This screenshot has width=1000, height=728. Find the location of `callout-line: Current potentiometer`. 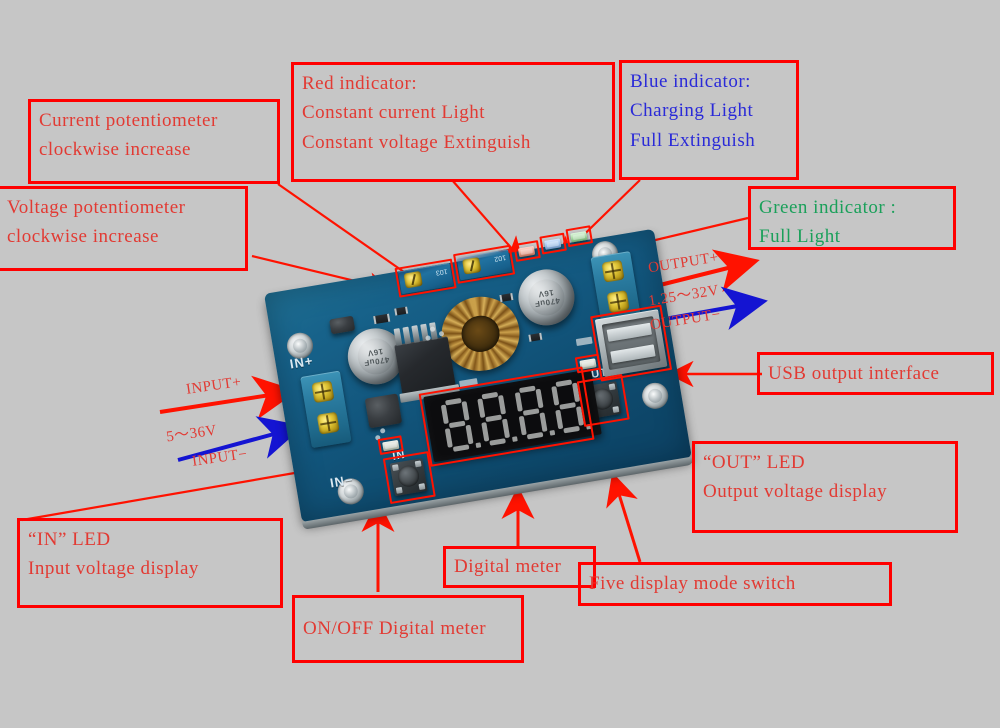

callout-line: Current potentiometer is located at coordinates (128, 120).